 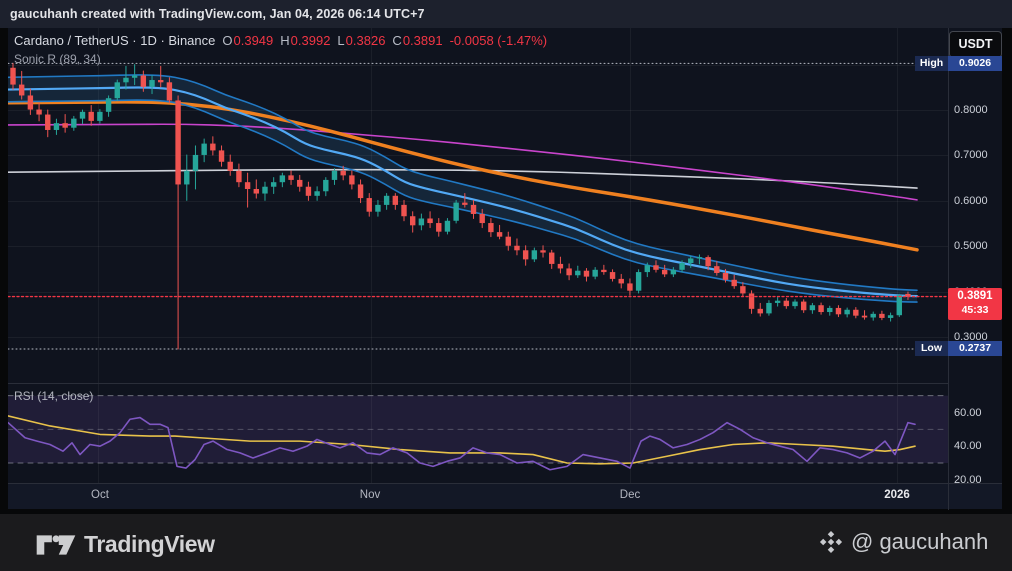 What do you see at coordinates (931, 63) in the screenshot?
I see `high-label-chip: High` at bounding box center [931, 63].